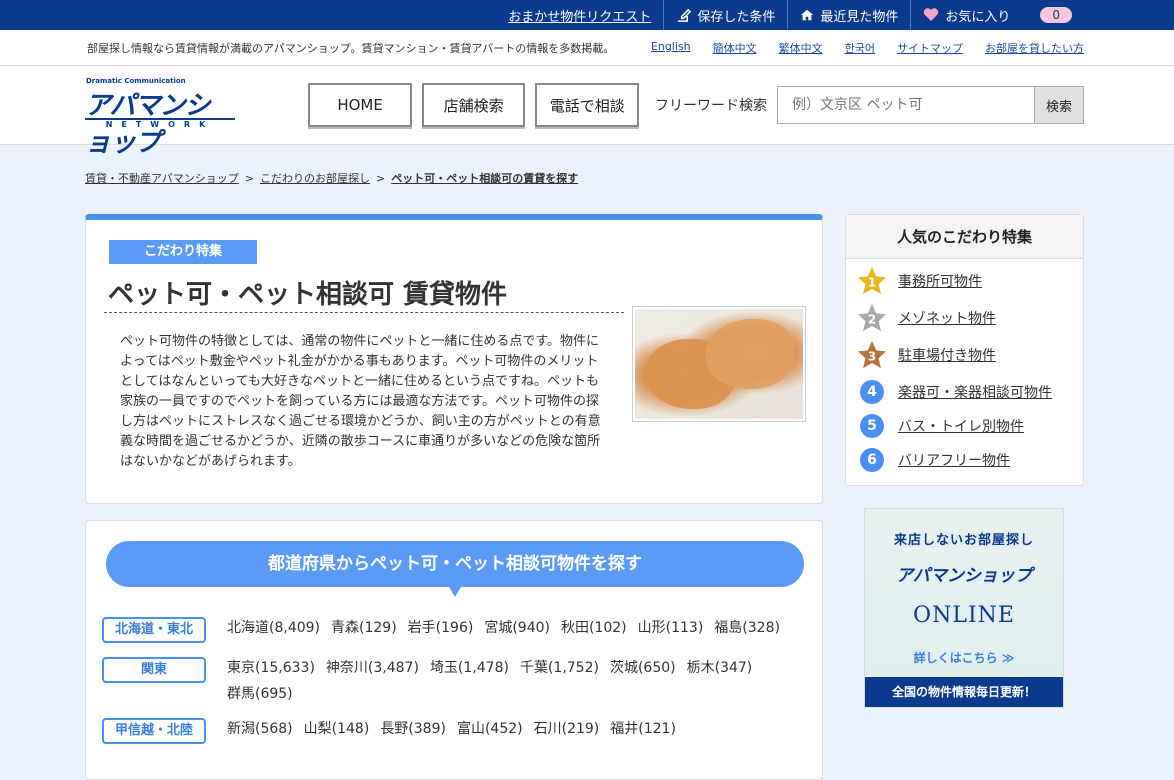 The width and height of the screenshot is (1174, 780). I want to click on cats-photo, so click(719, 364).